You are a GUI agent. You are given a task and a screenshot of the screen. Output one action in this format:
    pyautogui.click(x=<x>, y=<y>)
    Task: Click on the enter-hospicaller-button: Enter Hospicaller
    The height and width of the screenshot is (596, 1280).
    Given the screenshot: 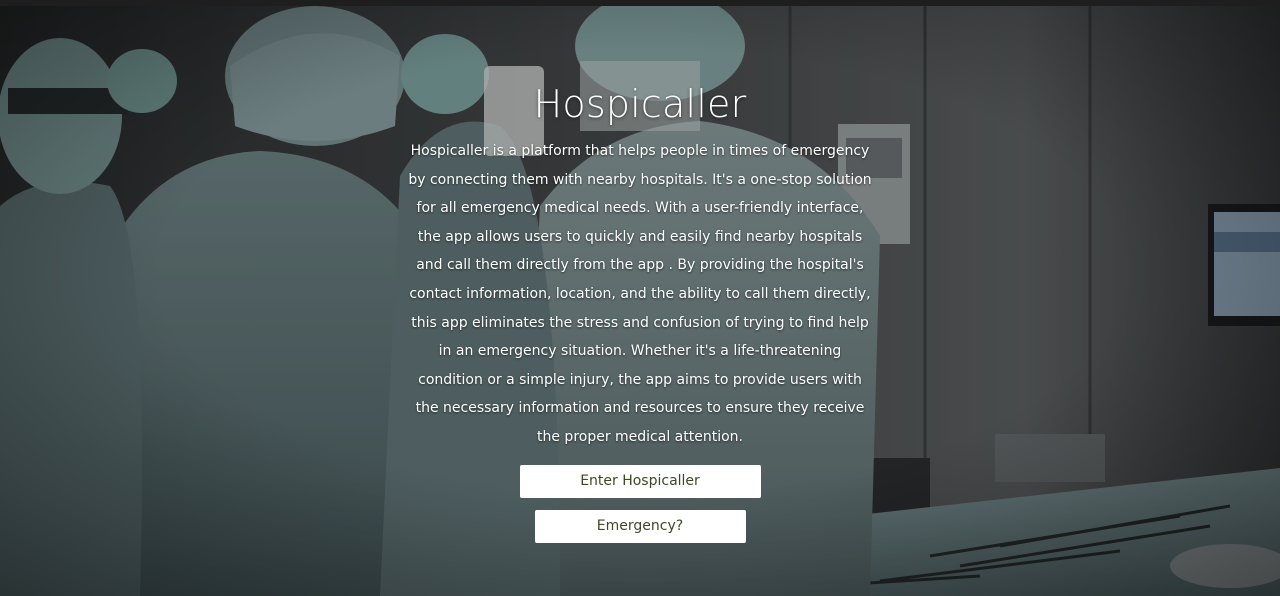 What is the action you would take?
    pyautogui.click(x=640, y=481)
    